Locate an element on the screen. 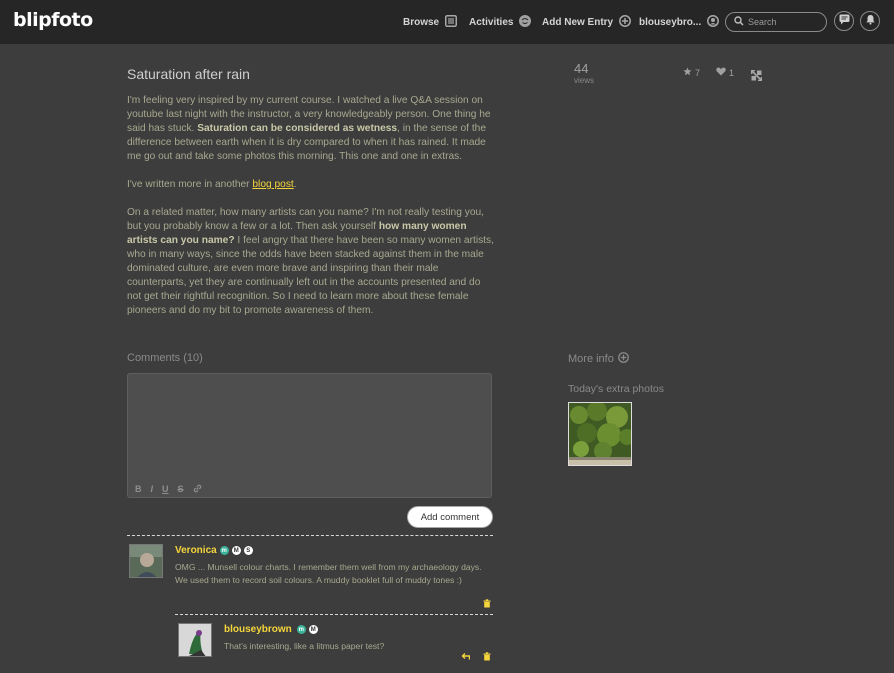  nav-add-entry-label: Add New Entry is located at coordinates (578, 22).